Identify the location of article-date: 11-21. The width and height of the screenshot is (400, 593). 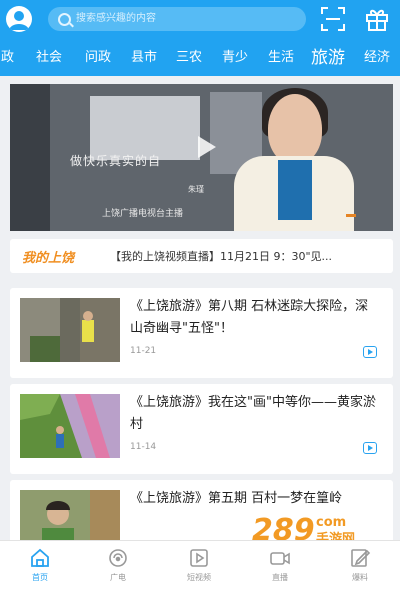
(143, 351).